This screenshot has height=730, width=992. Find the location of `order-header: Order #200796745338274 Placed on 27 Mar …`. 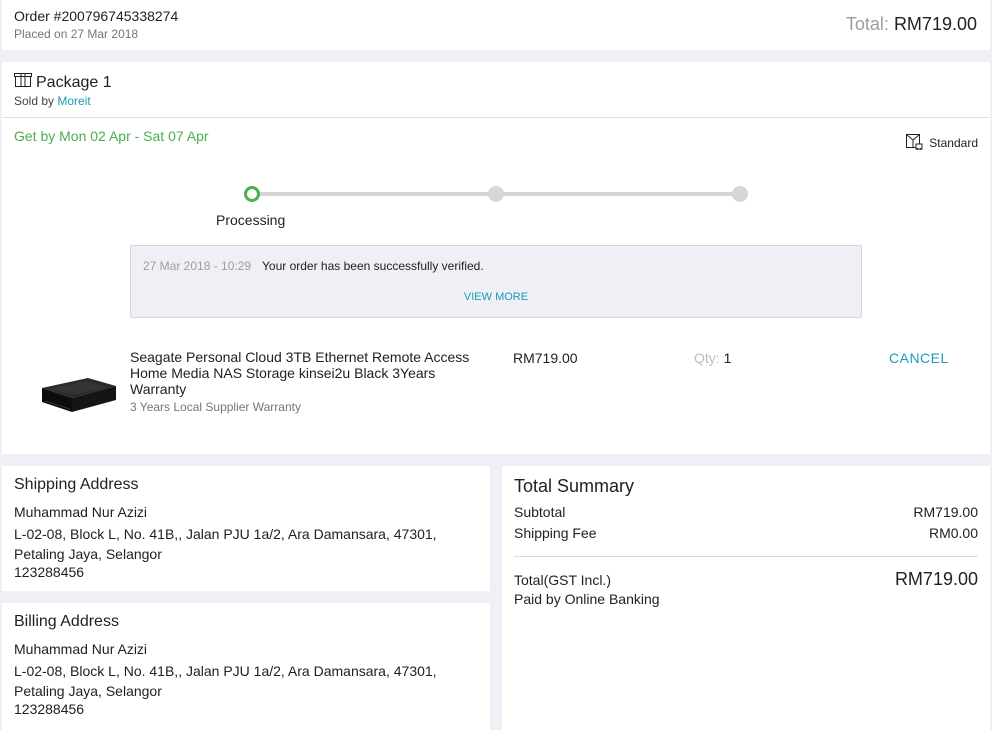

order-header: Order #200796745338274 Placed on 27 Mar … is located at coordinates (496, 25).